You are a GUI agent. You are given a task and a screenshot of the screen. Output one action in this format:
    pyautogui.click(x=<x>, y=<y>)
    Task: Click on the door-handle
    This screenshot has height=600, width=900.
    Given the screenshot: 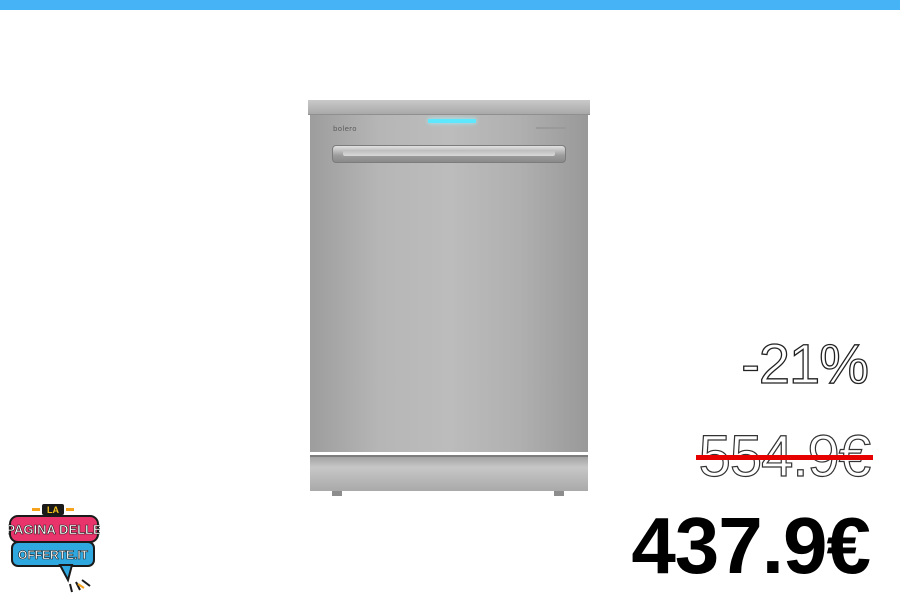 What is the action you would take?
    pyautogui.click(x=449, y=154)
    